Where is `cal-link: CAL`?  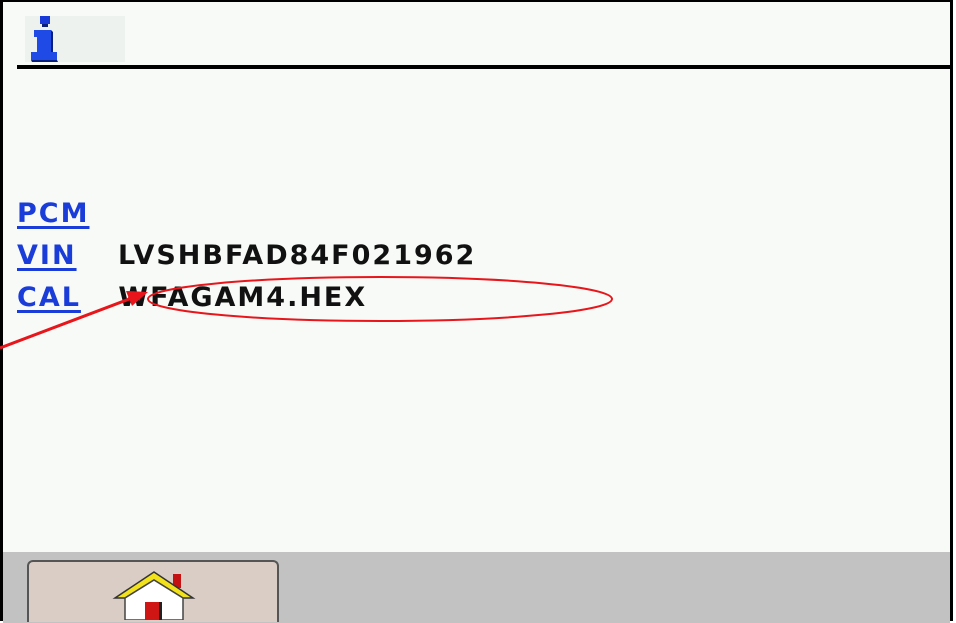 cal-link: CAL is located at coordinates (49, 297).